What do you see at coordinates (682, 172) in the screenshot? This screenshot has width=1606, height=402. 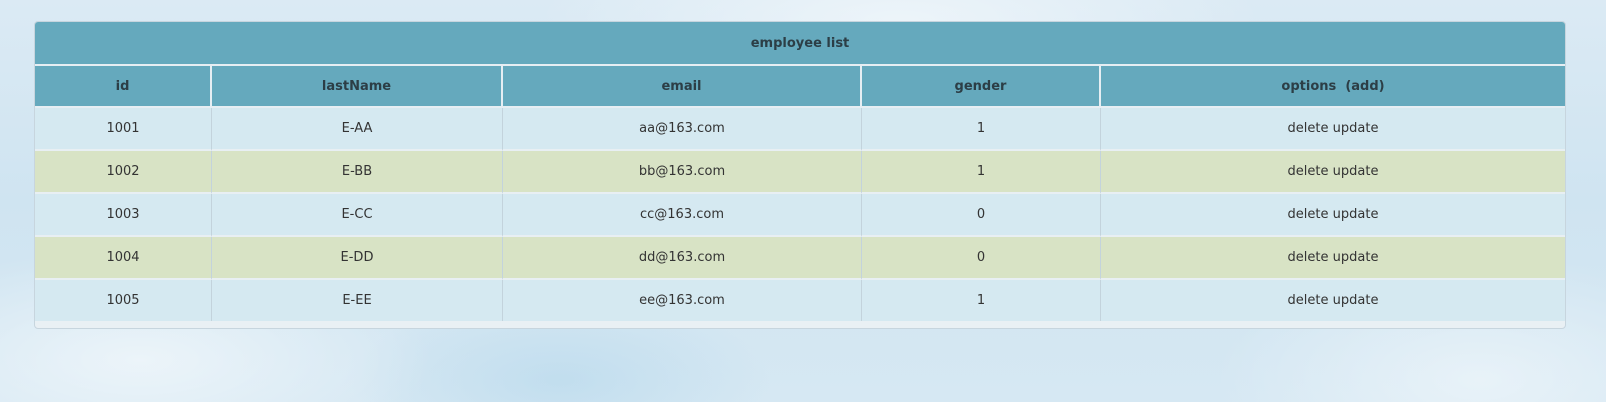 I see `cell-email: bb@163.com` at bounding box center [682, 172].